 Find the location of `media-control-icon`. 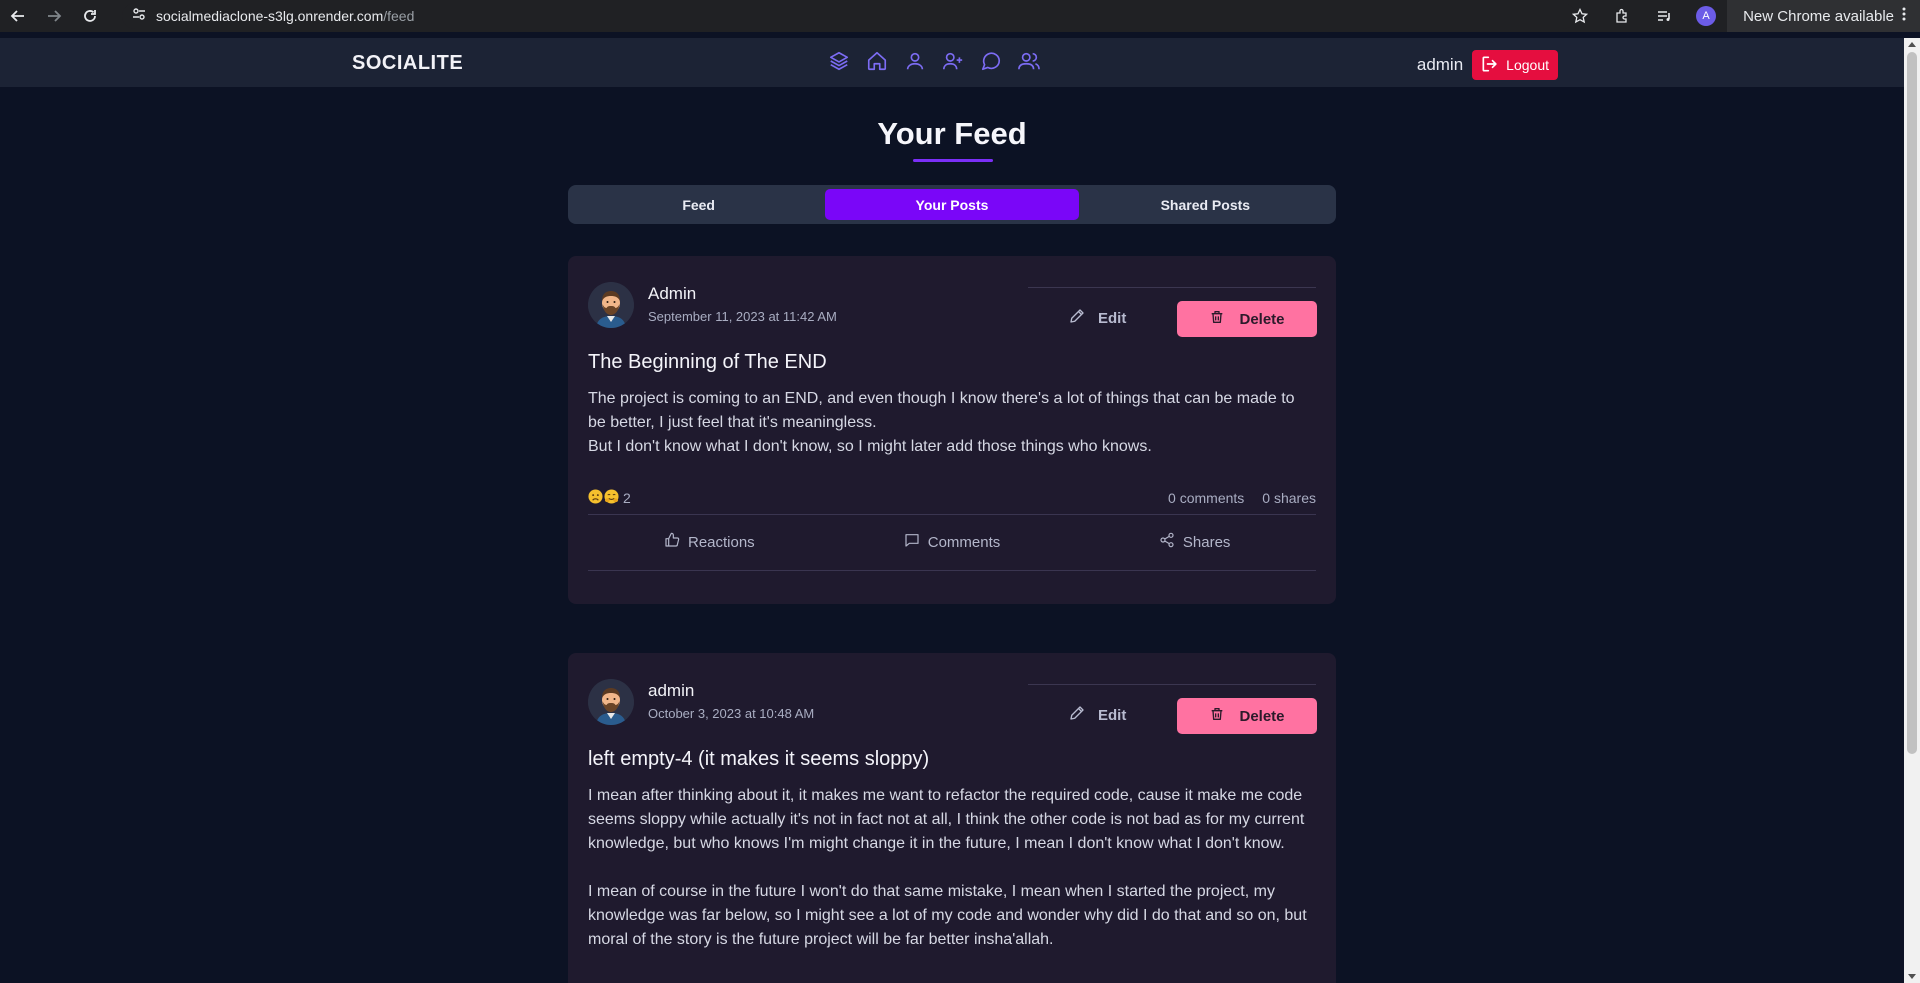

media-control-icon is located at coordinates (1664, 16).